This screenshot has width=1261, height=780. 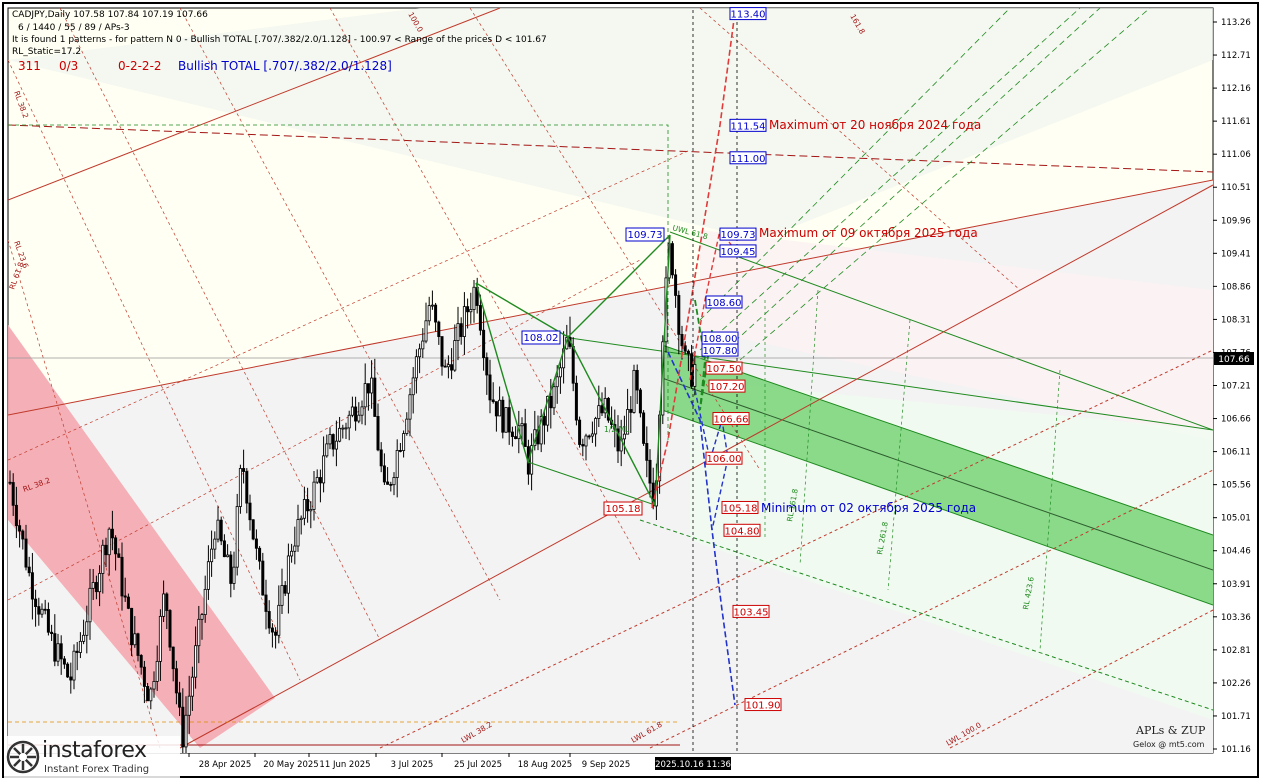 I want to click on svg-text: 101.90, so click(x=763, y=706).